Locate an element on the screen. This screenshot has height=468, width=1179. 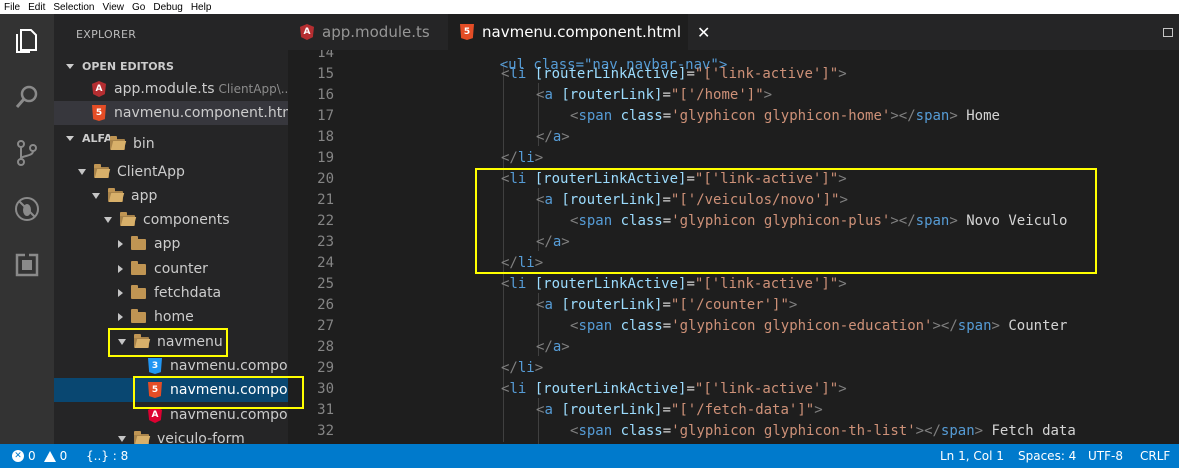
cursor-position: Ln 1, Col 1 is located at coordinates (972, 456).